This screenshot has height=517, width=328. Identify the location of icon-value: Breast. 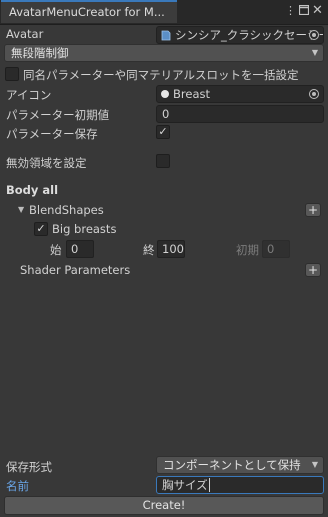
(191, 94).